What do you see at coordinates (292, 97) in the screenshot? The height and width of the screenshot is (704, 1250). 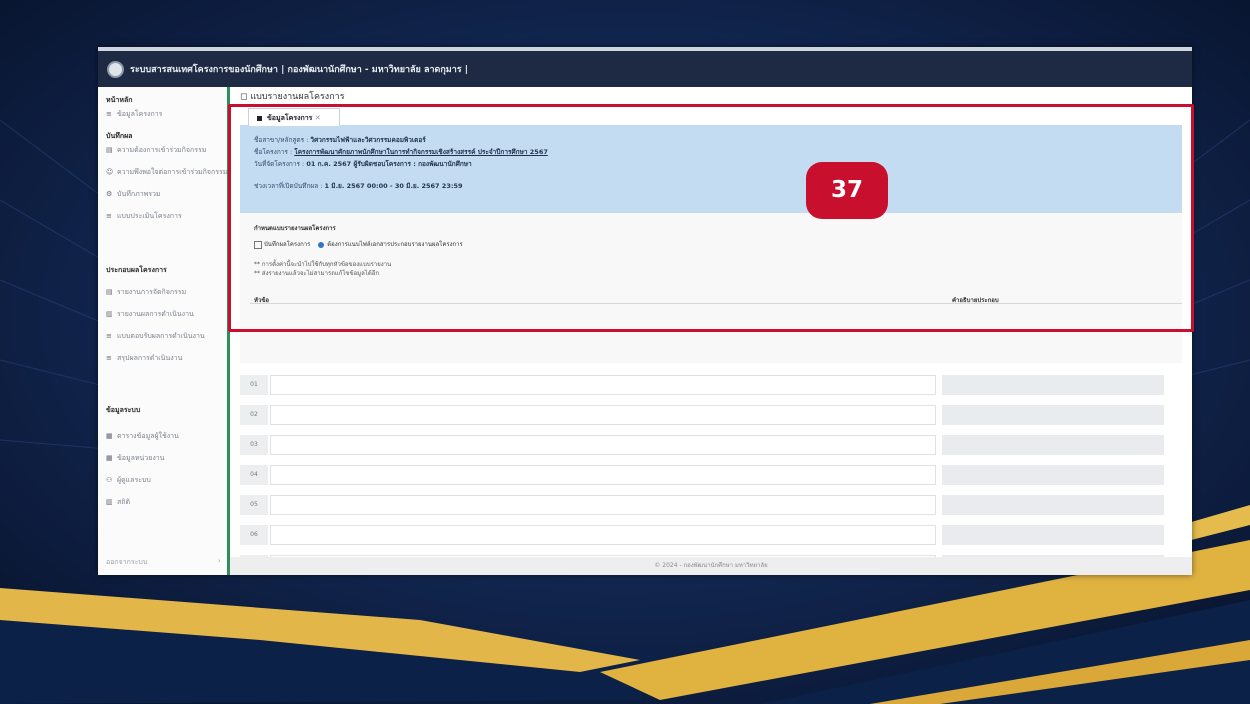 I see `page-title: ◻ แบบรายงานผลโครงการ` at bounding box center [292, 97].